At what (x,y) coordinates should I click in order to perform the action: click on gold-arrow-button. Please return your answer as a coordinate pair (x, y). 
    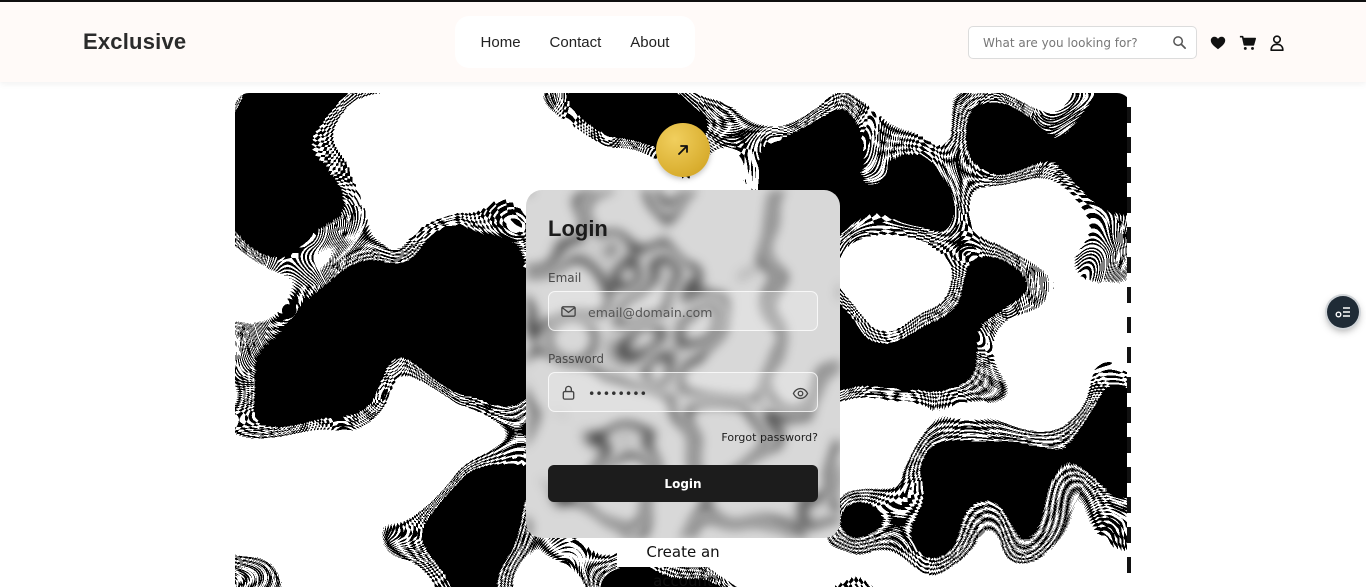
    Looking at the image, I should click on (683, 150).